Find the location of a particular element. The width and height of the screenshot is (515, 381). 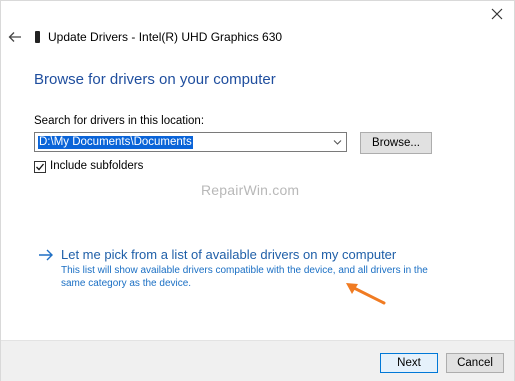

include-subfolders-label: Include subfolders is located at coordinates (96, 166).